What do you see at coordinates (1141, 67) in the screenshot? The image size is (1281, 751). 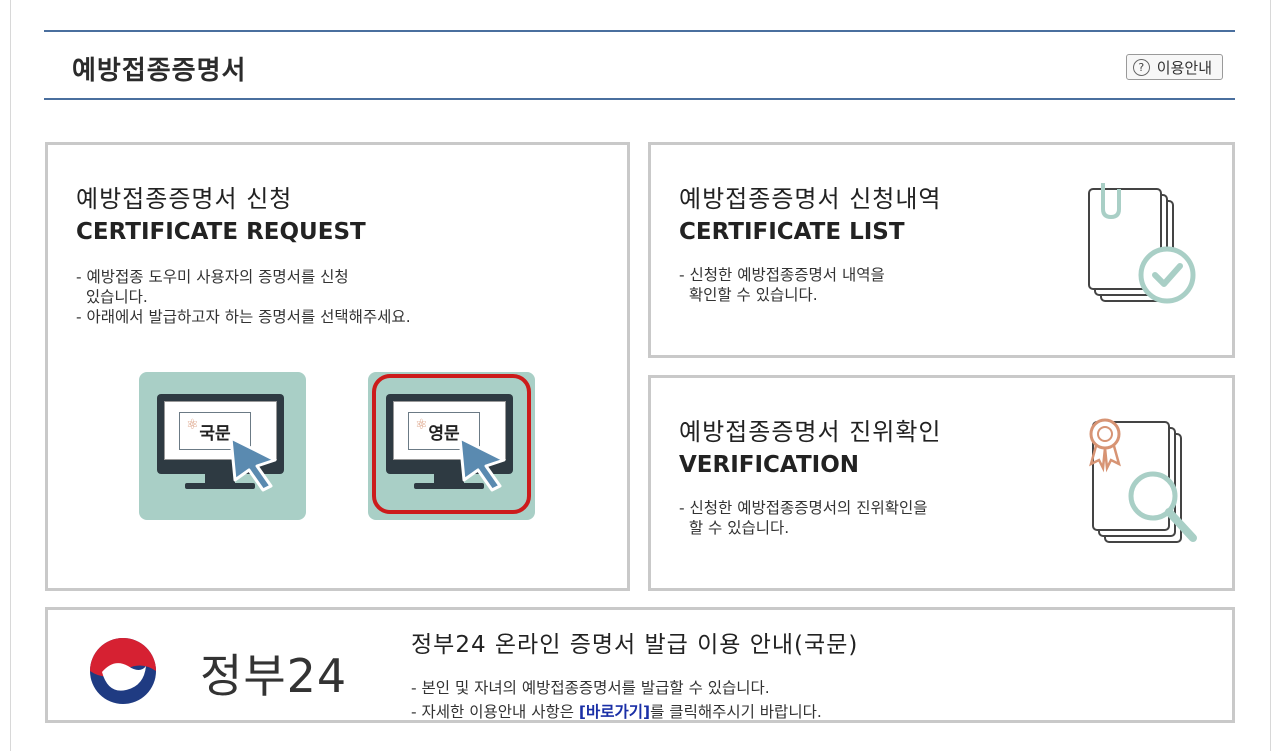 I see `help-icon: ?` at bounding box center [1141, 67].